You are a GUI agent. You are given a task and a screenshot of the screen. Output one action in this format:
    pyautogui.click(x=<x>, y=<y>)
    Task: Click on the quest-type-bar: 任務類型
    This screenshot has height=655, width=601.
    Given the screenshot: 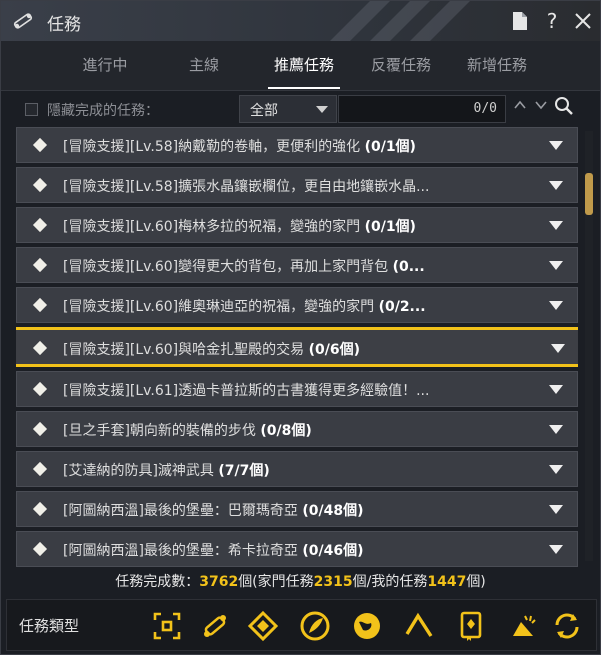 What is the action you would take?
    pyautogui.click(x=301, y=625)
    